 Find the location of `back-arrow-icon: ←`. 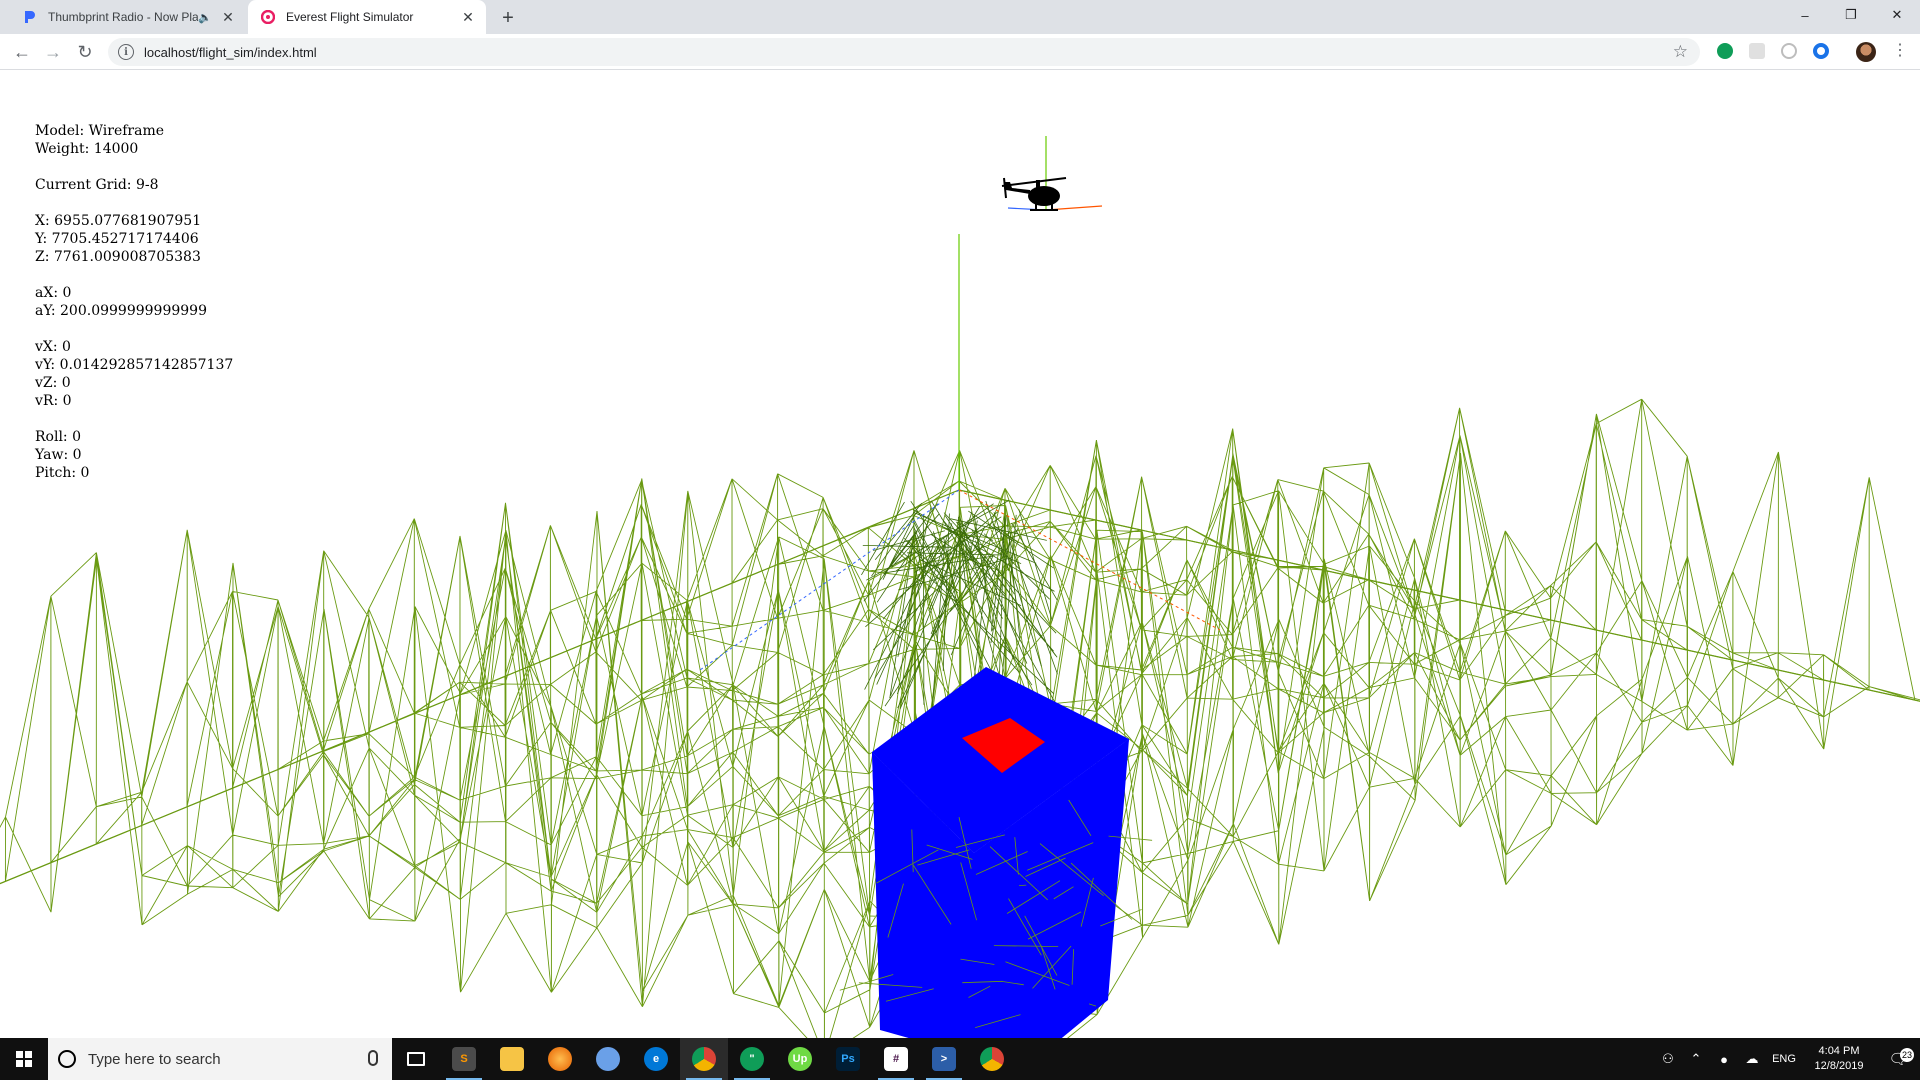

back-arrow-icon: ← is located at coordinates (22, 52).